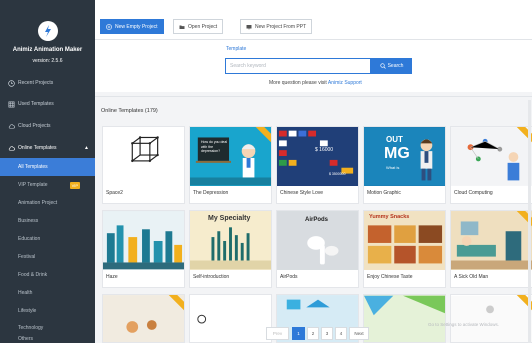 Image resolution: width=532 pixels, height=343 pixels. Describe the element at coordinates (129, 111) in the screenshot. I see `section-title: Online Templates (179)` at that location.